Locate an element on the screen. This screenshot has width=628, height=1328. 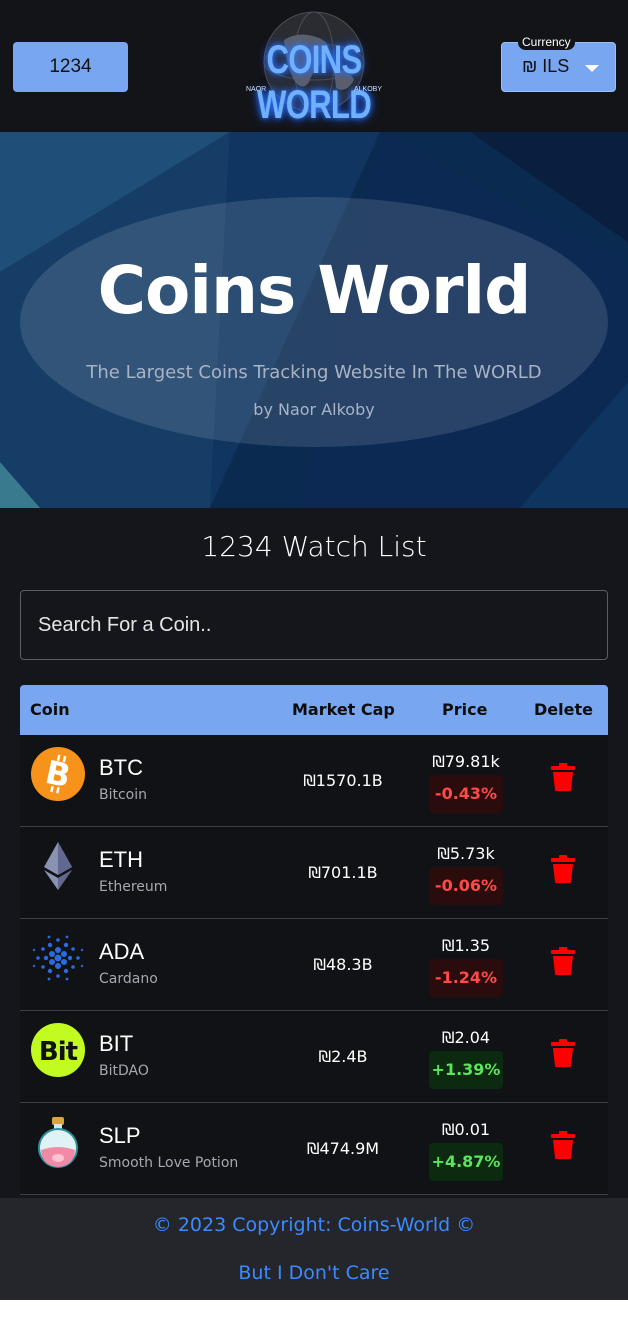
logo-title: COINS WORLD is located at coordinates (314, 82).